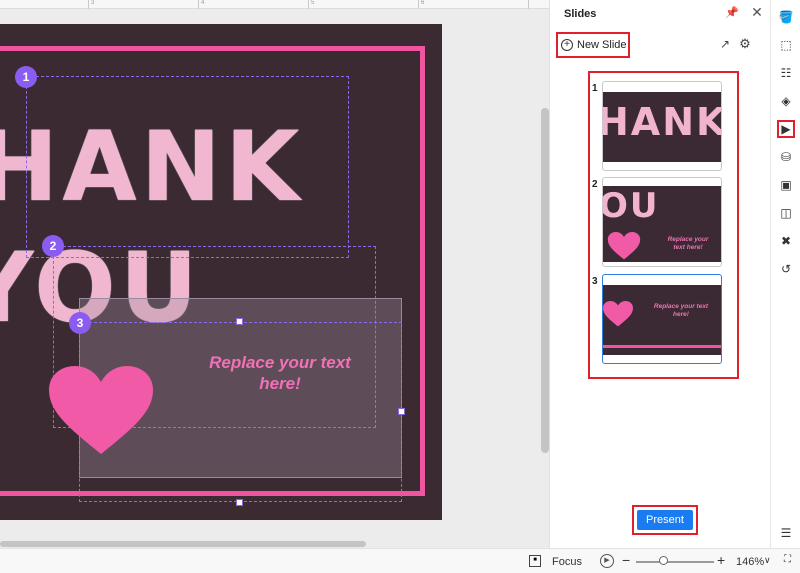 This screenshot has height=573, width=800. I want to click on zoom-slider-knob, so click(663, 560).